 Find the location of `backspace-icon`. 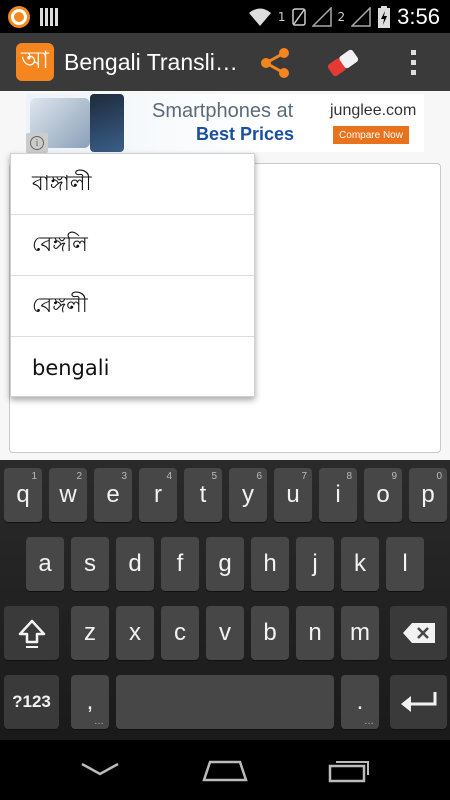

backspace-icon is located at coordinates (418, 633).